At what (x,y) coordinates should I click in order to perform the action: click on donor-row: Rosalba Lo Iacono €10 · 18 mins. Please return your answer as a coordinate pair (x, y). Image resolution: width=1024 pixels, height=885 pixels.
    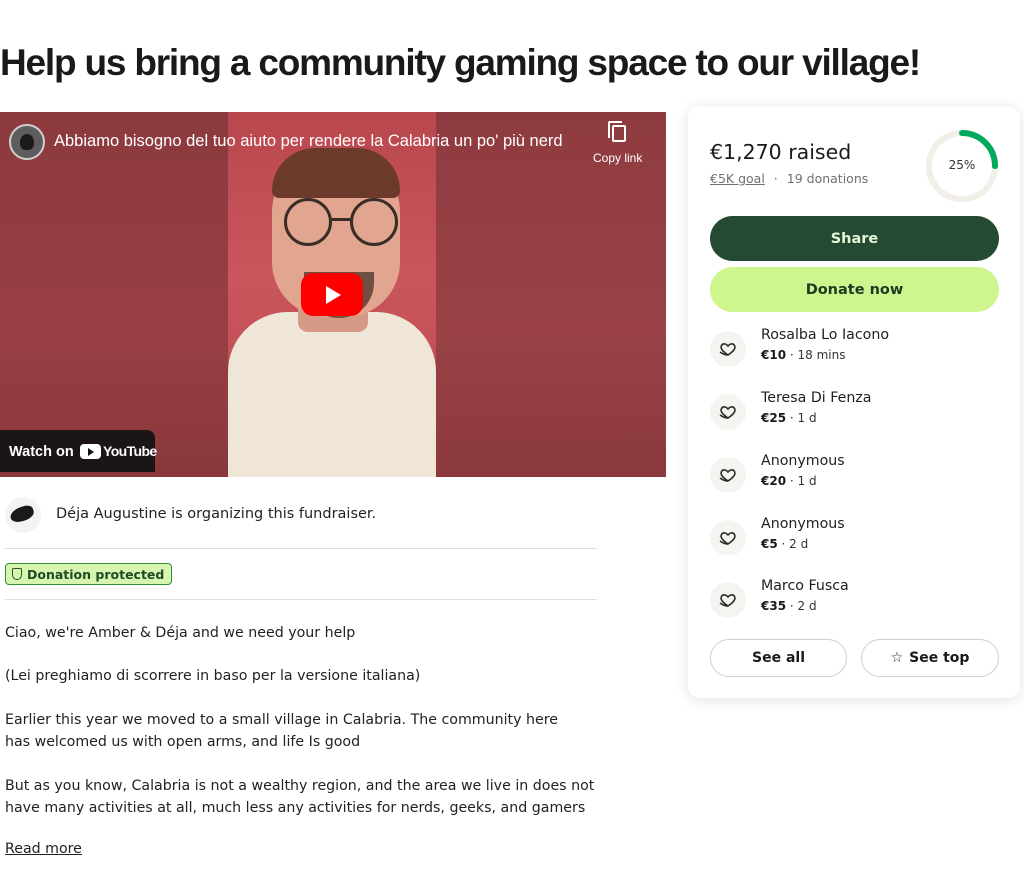
    Looking at the image, I should click on (855, 349).